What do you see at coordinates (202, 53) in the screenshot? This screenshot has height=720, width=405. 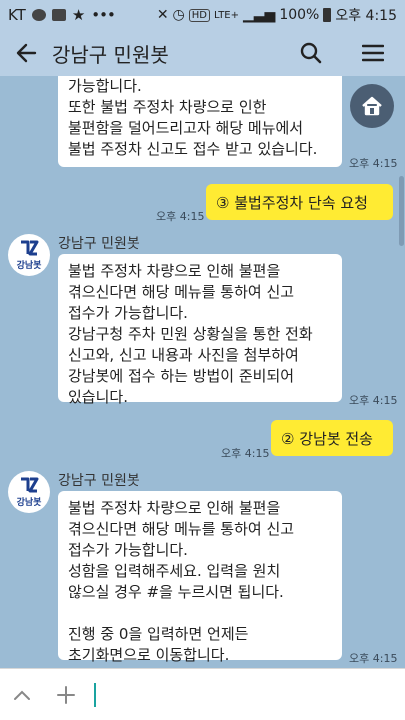 I see `app-bar: 강남구 민원봇` at bounding box center [202, 53].